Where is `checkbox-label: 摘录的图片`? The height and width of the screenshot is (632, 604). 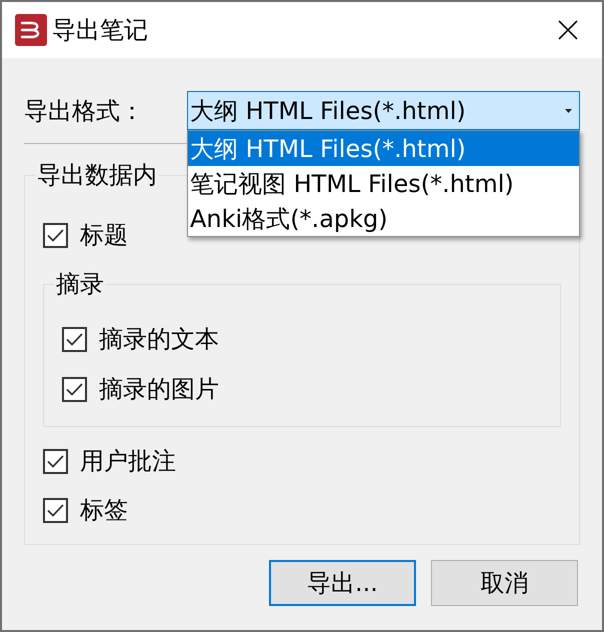 checkbox-label: 摘录的图片 is located at coordinates (159, 389).